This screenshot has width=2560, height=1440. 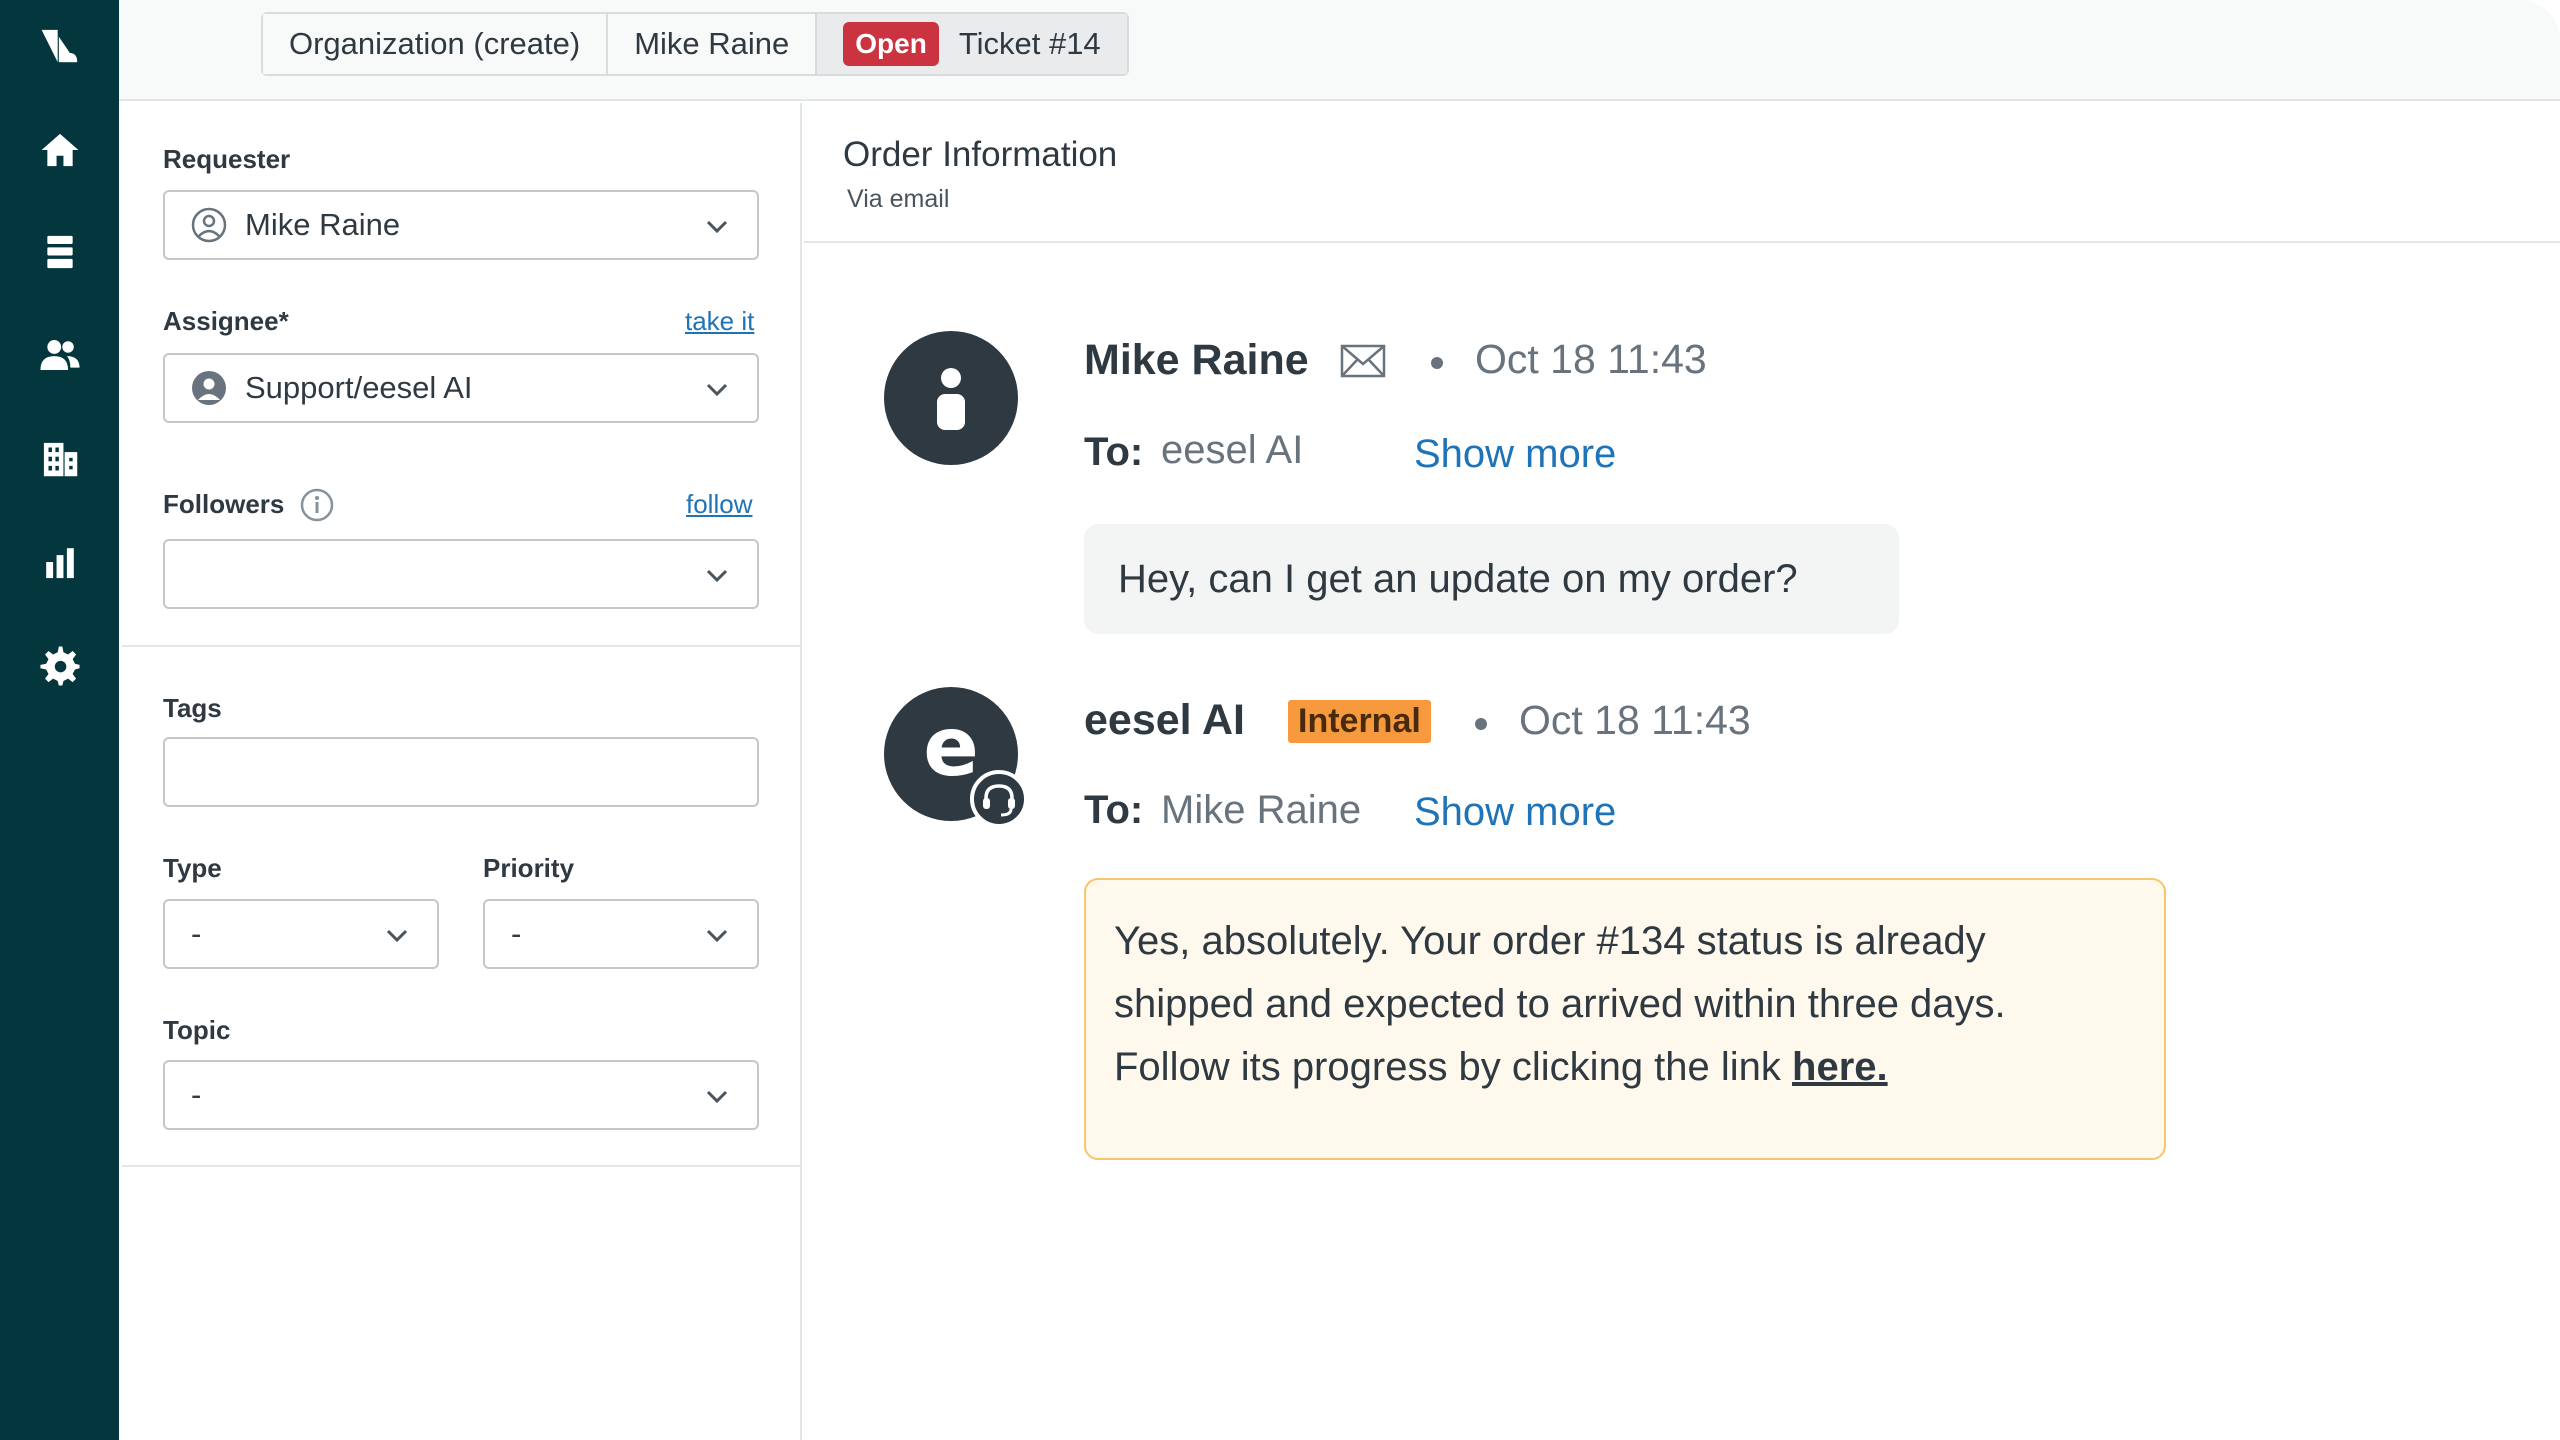 I want to click on topic-value: -, so click(x=196, y=1094).